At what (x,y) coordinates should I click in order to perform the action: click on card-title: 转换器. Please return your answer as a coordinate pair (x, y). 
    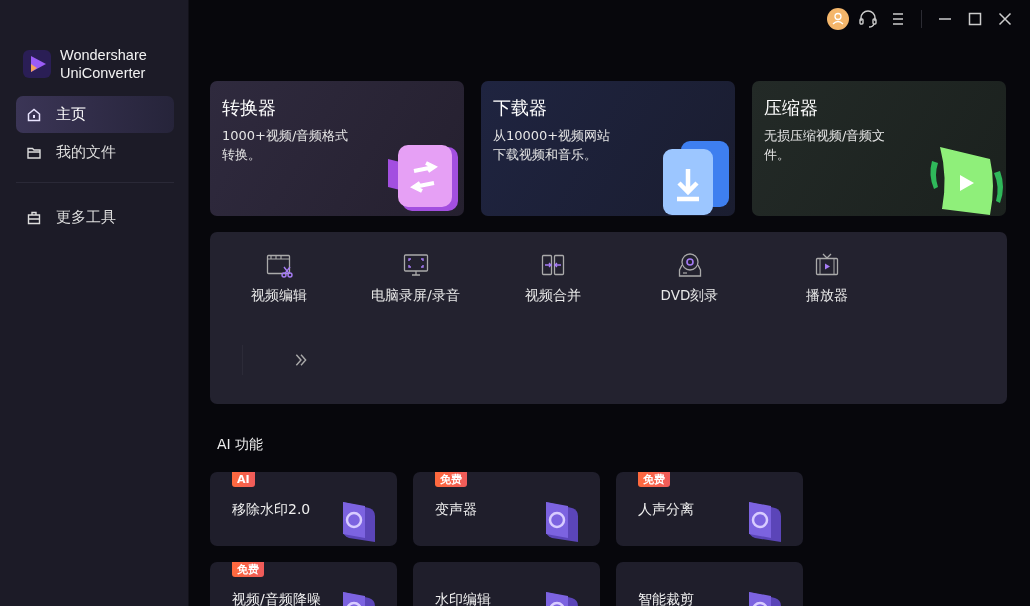
    Looking at the image, I should click on (249, 108).